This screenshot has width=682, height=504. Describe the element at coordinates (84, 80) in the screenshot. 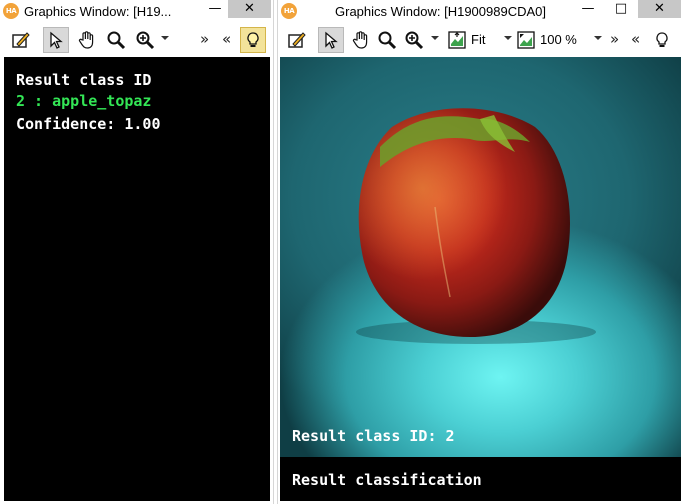

I see `result-class-id-label: Result class ID` at that location.